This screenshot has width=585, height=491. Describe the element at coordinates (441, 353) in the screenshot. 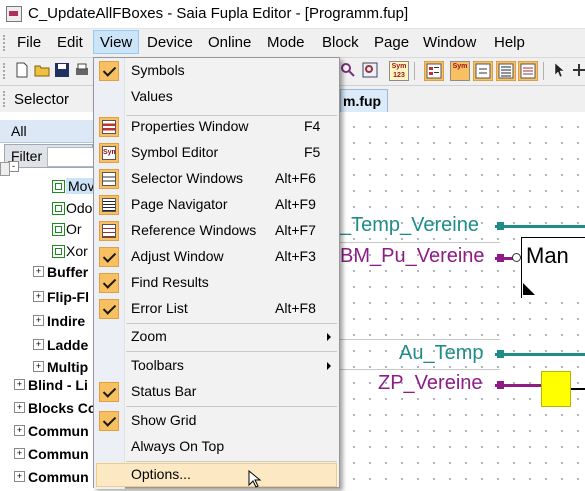

I see `signal-label-au-temp: Au_Temp` at that location.